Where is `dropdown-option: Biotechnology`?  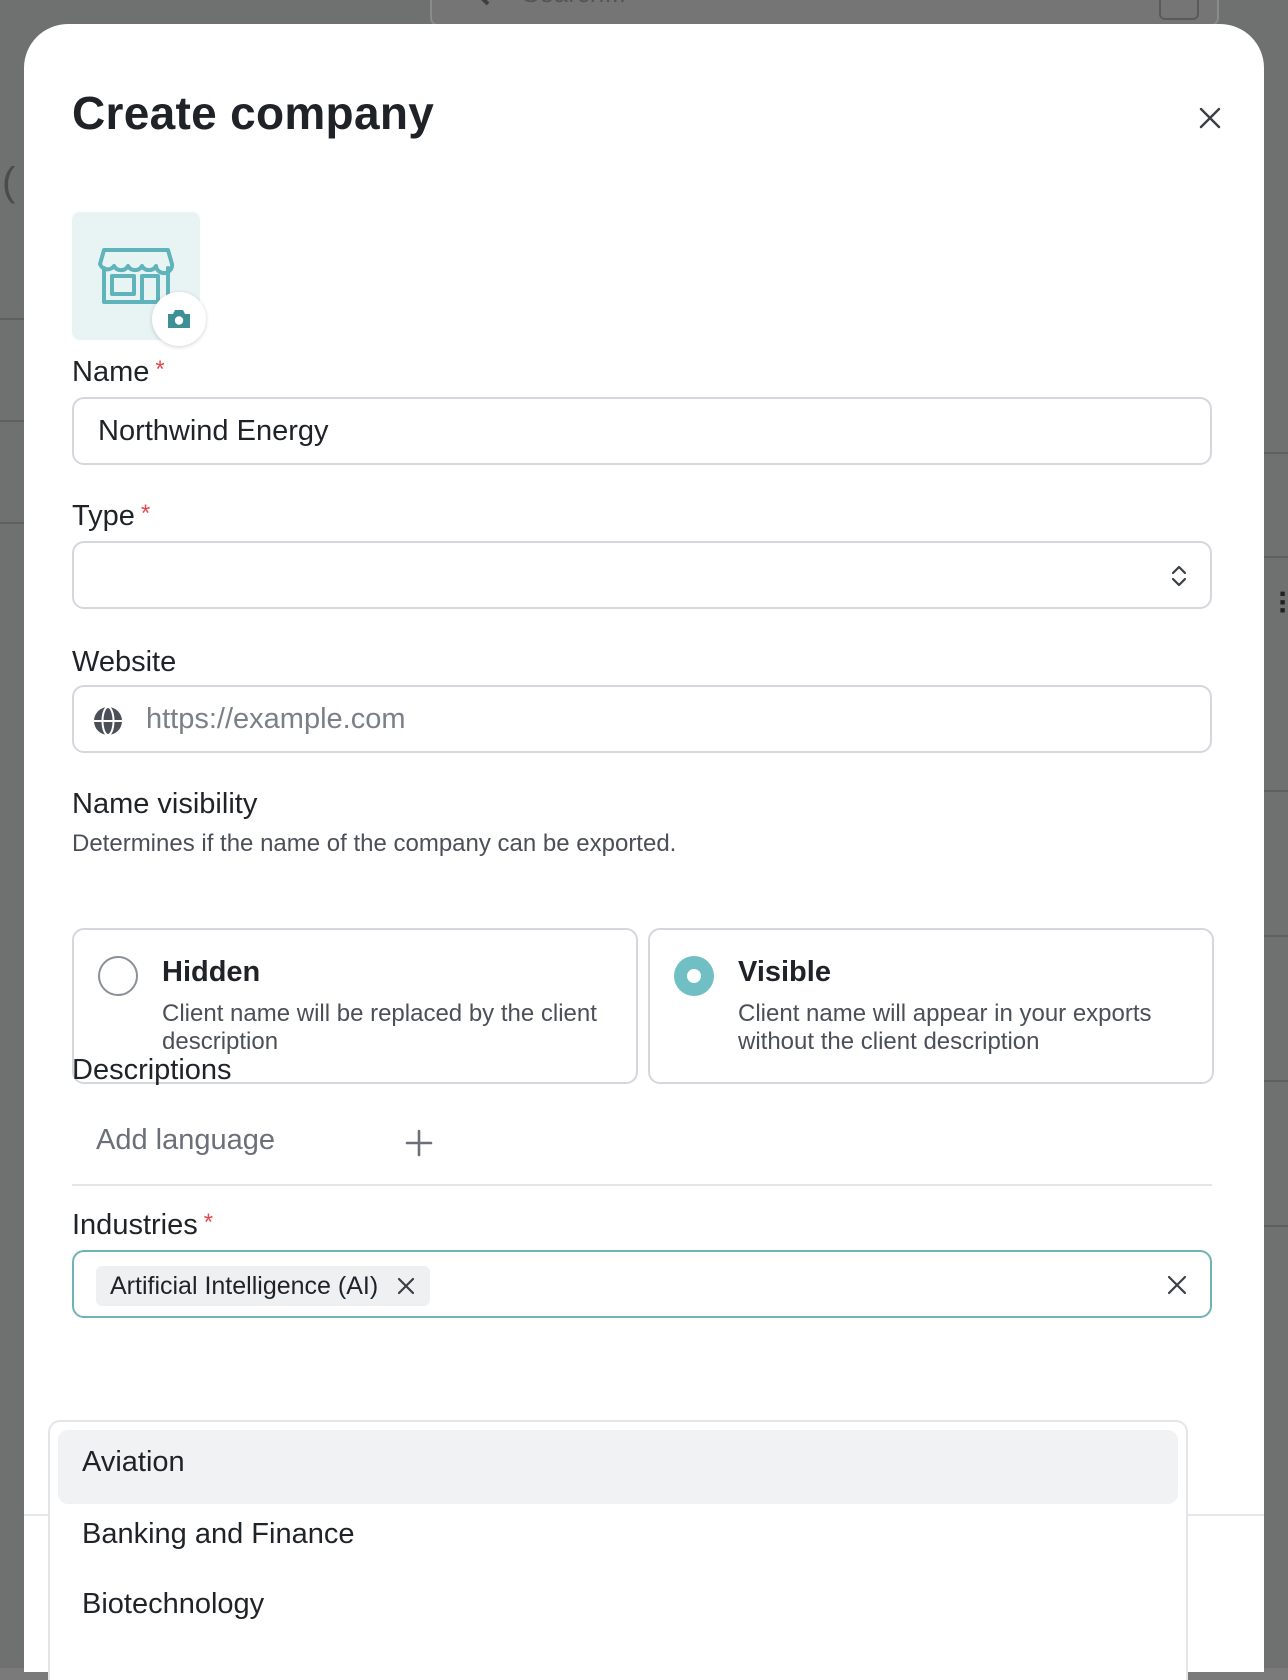
dropdown-option: Biotechnology is located at coordinates (618, 1609).